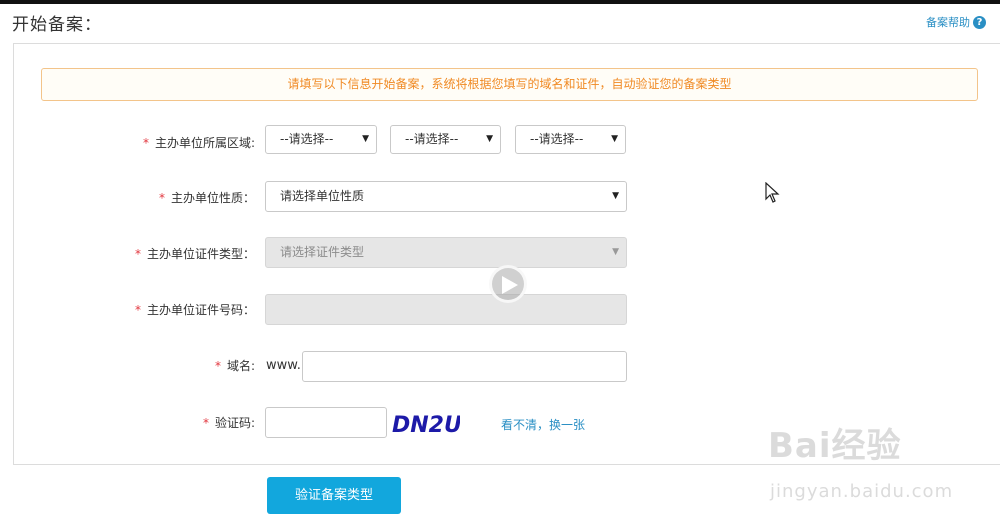 Image resolution: width=1000 pixels, height=527 pixels. I want to click on district-select: --请选择-- ▼, so click(570, 139).